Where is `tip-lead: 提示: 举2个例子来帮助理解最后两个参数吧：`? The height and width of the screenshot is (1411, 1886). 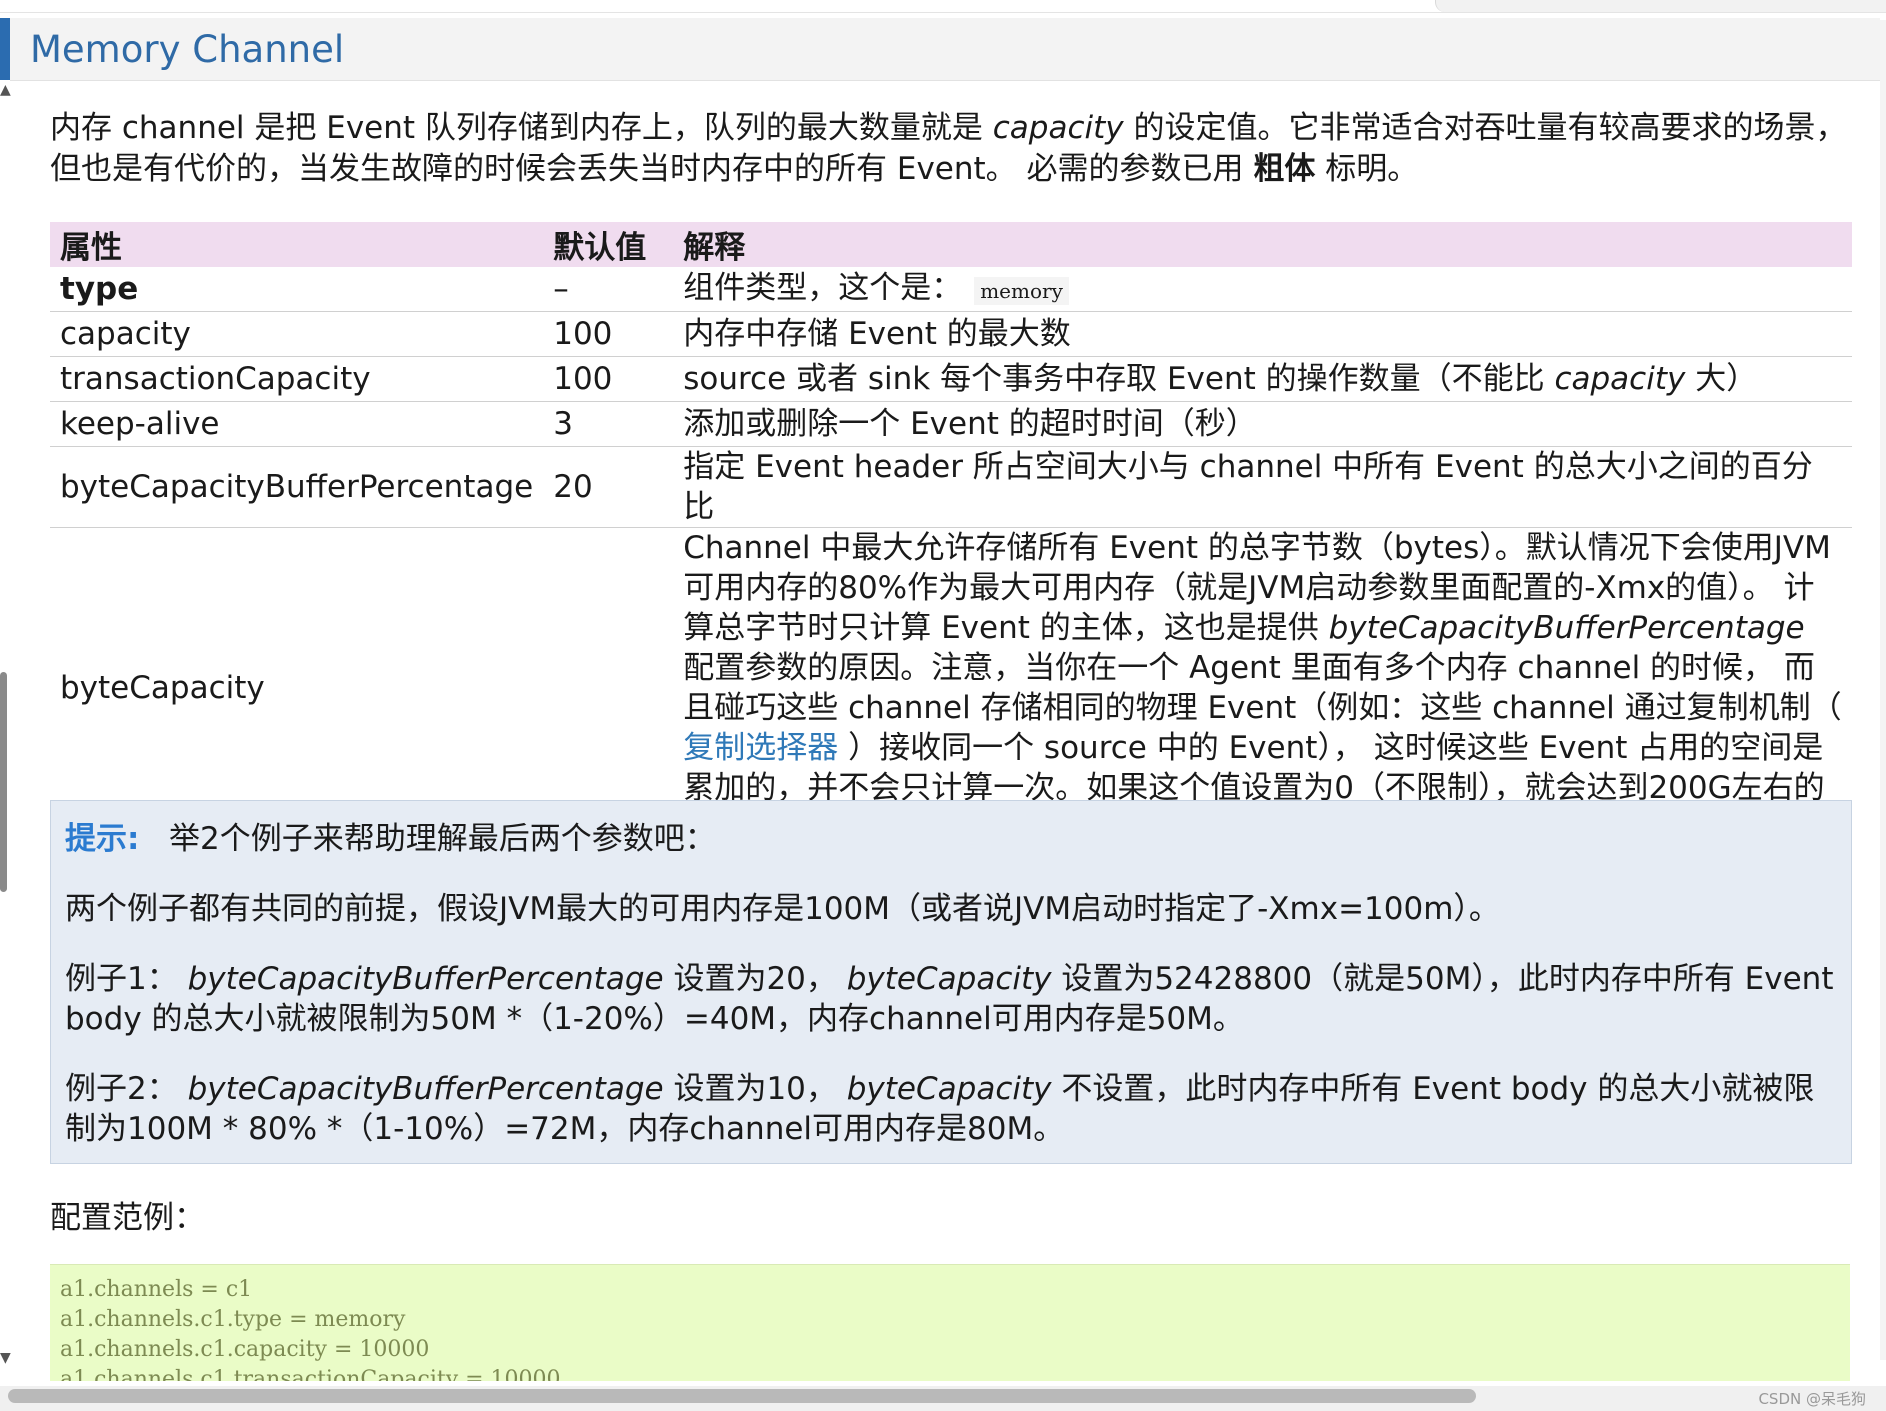
tip-lead: 提示: 举2个例子来帮助理解最后两个参数吧： is located at coordinates (950, 839).